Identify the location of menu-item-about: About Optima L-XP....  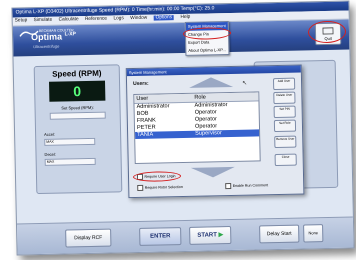
(207, 50).